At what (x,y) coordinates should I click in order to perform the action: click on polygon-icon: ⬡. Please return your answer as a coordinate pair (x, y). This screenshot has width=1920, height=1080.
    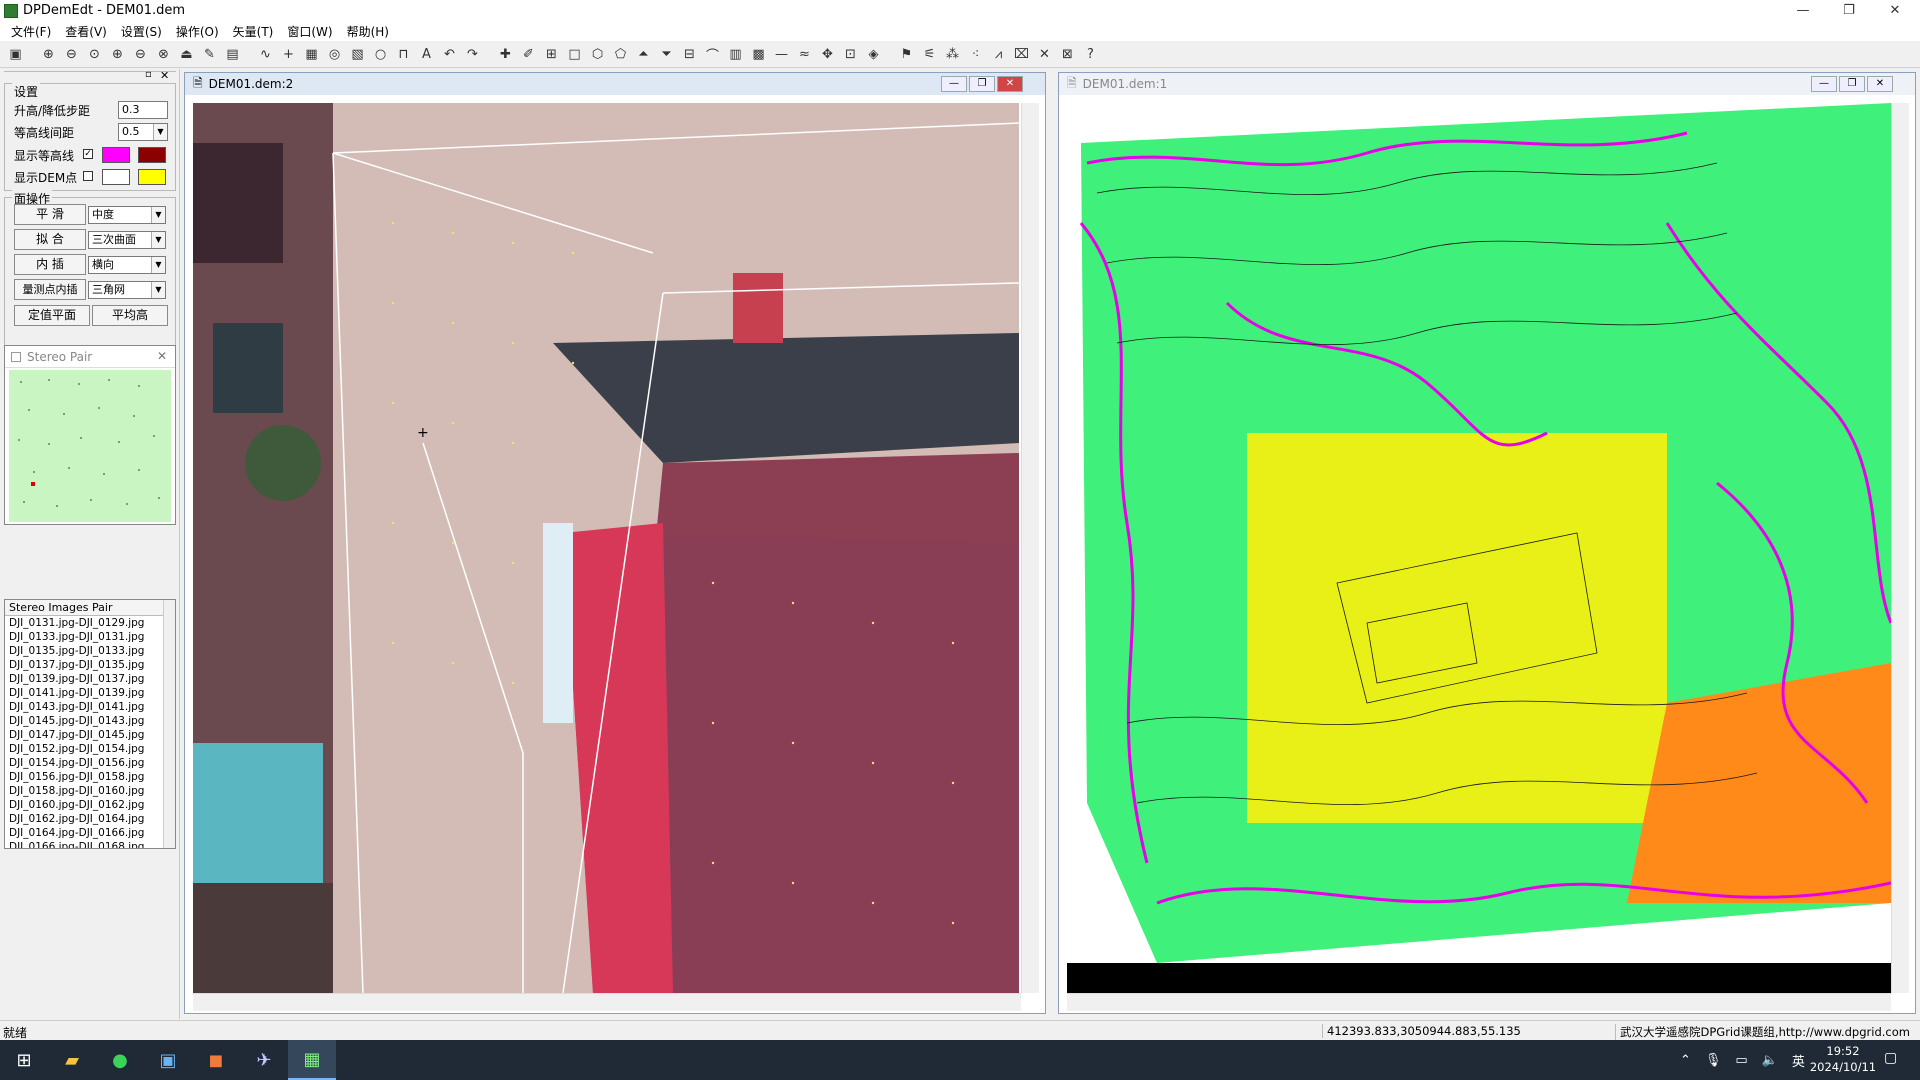
    Looking at the image, I should click on (597, 54).